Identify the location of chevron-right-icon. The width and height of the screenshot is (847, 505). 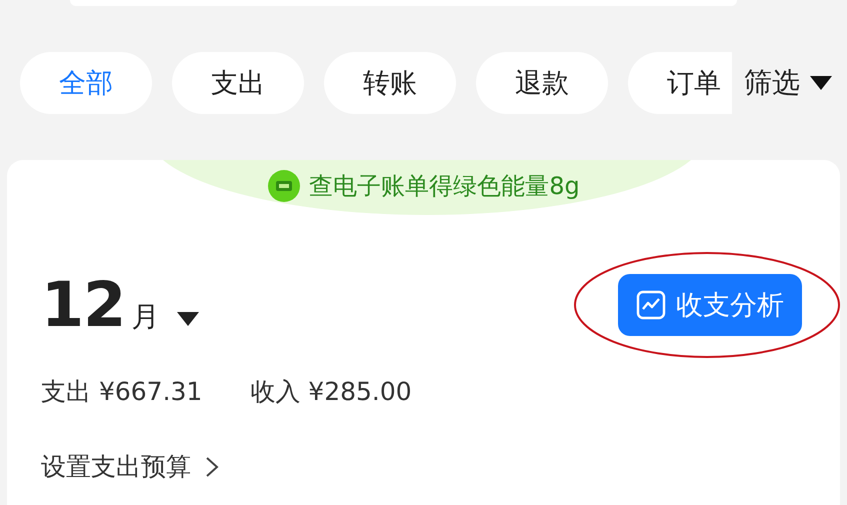
(212, 467).